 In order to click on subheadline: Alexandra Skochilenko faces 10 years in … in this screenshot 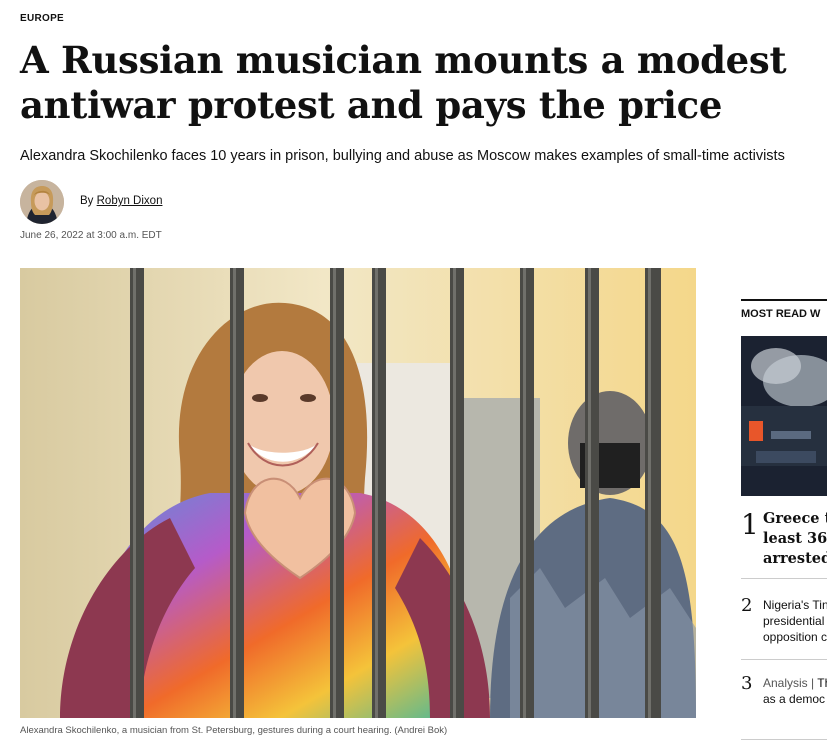, I will do `click(402, 156)`.